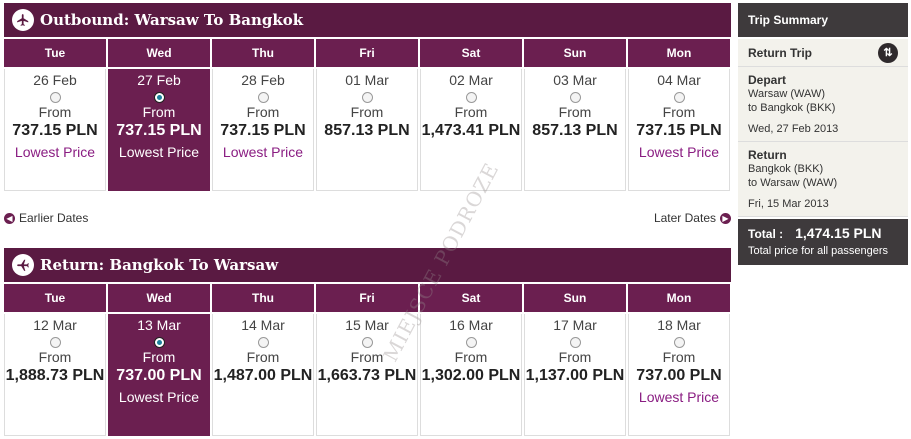 The image size is (911, 439). What do you see at coordinates (888, 52) in the screenshot?
I see `swap-icon: ⇅` at bounding box center [888, 52].